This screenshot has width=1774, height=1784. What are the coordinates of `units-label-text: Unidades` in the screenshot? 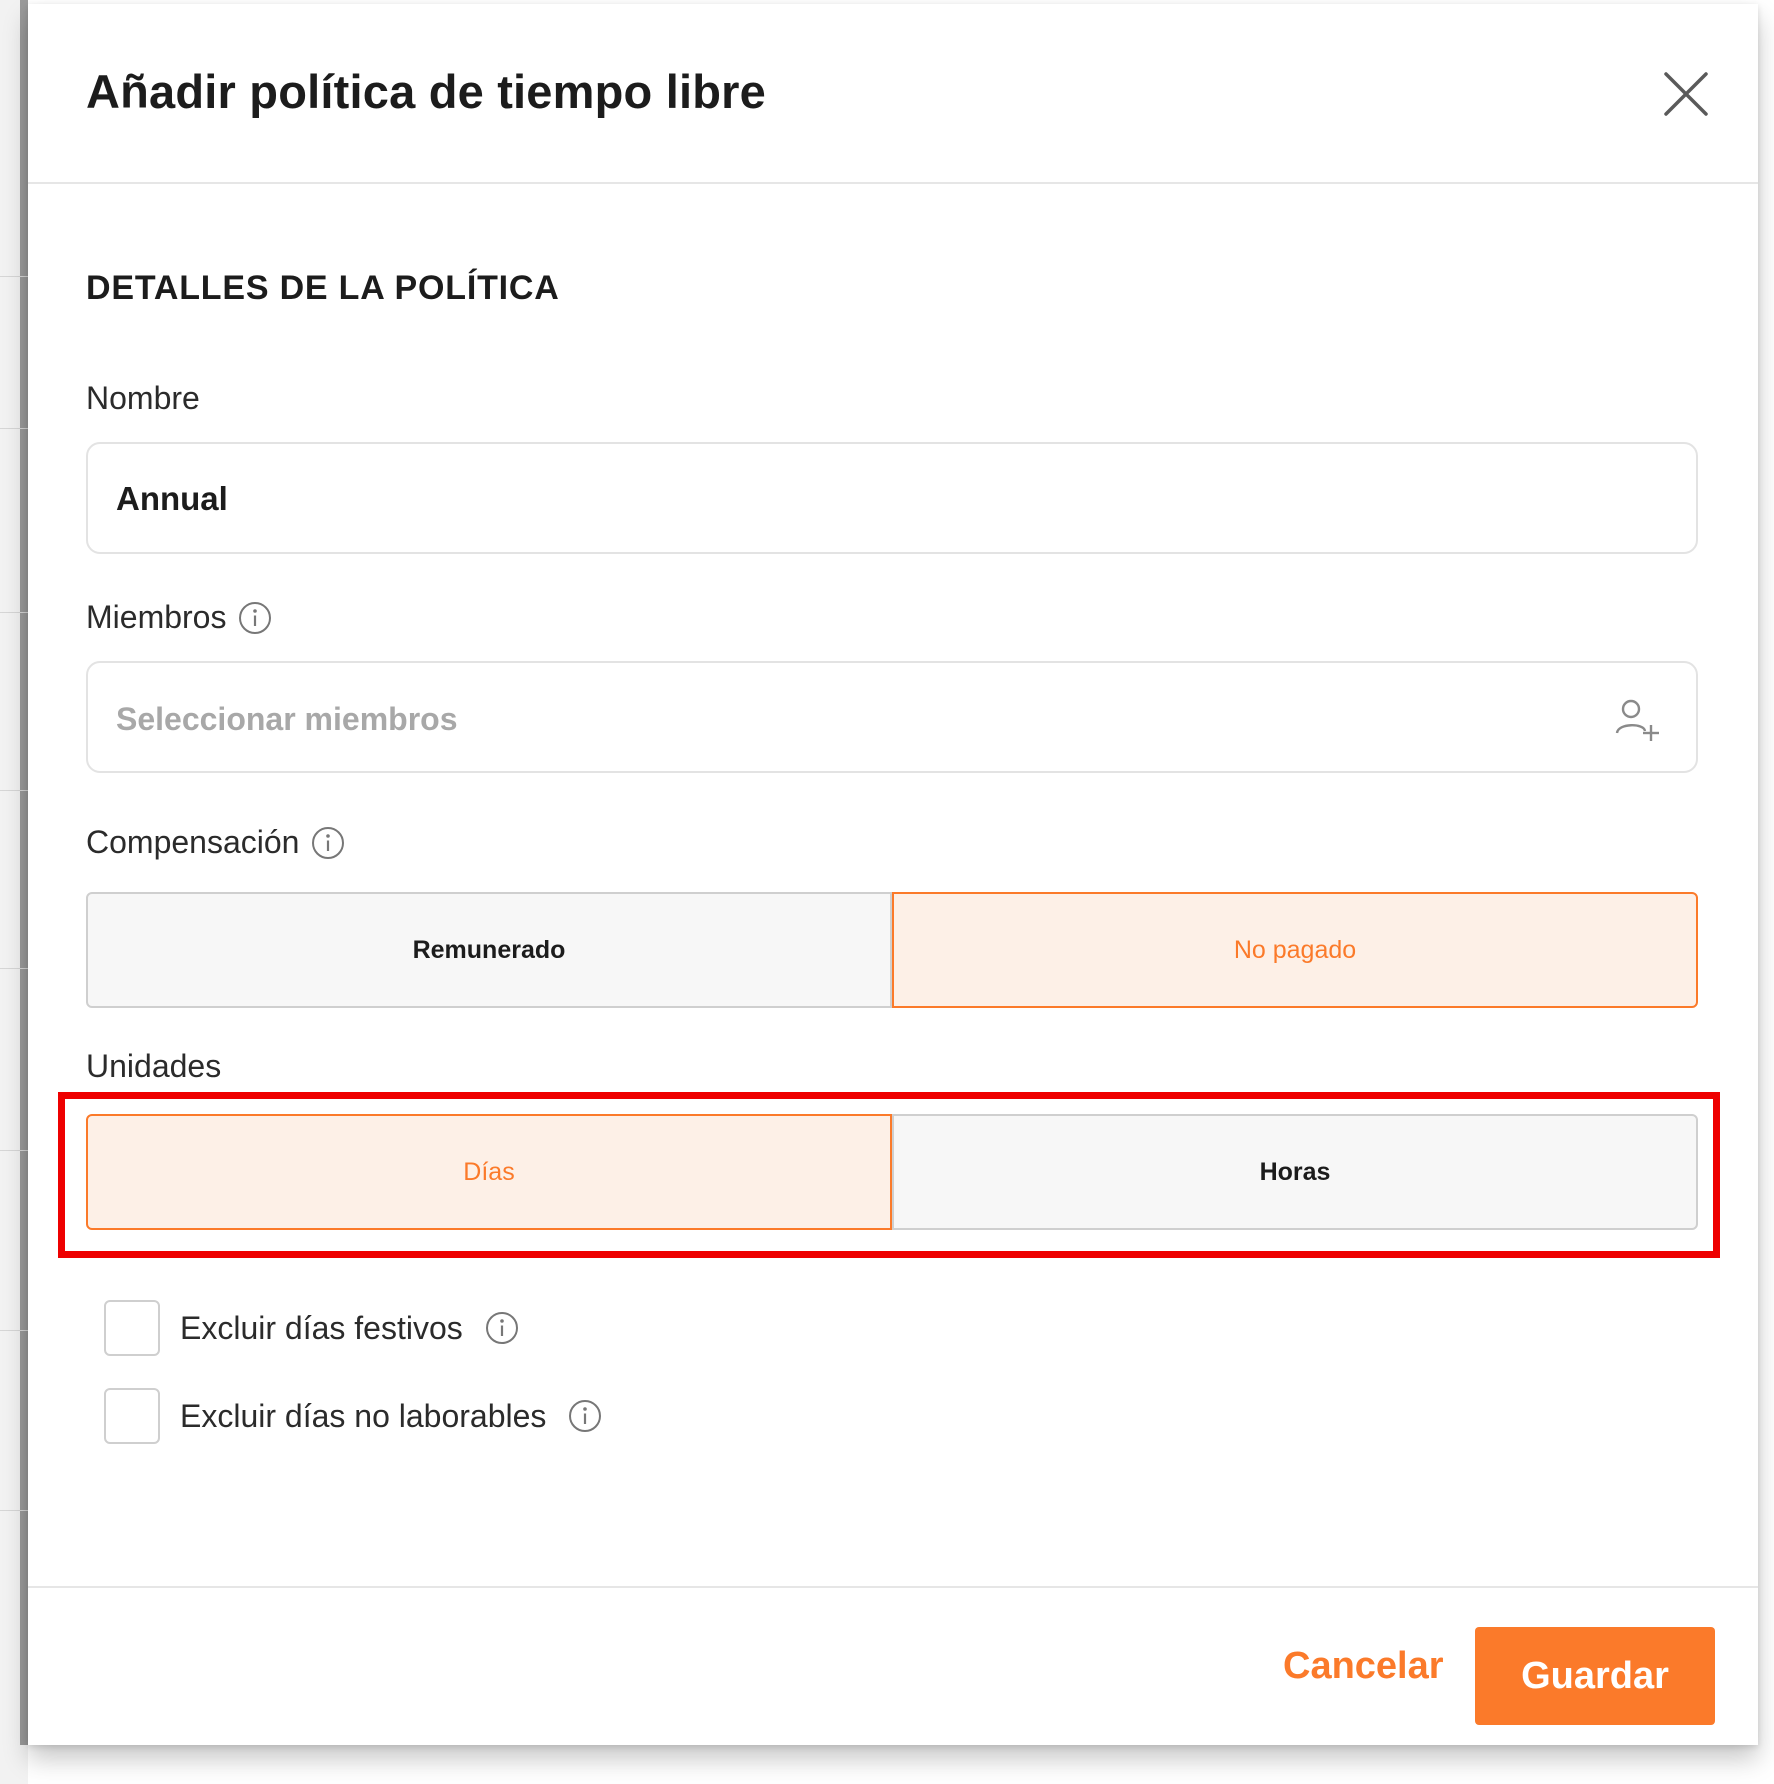 It's located at (154, 1066).